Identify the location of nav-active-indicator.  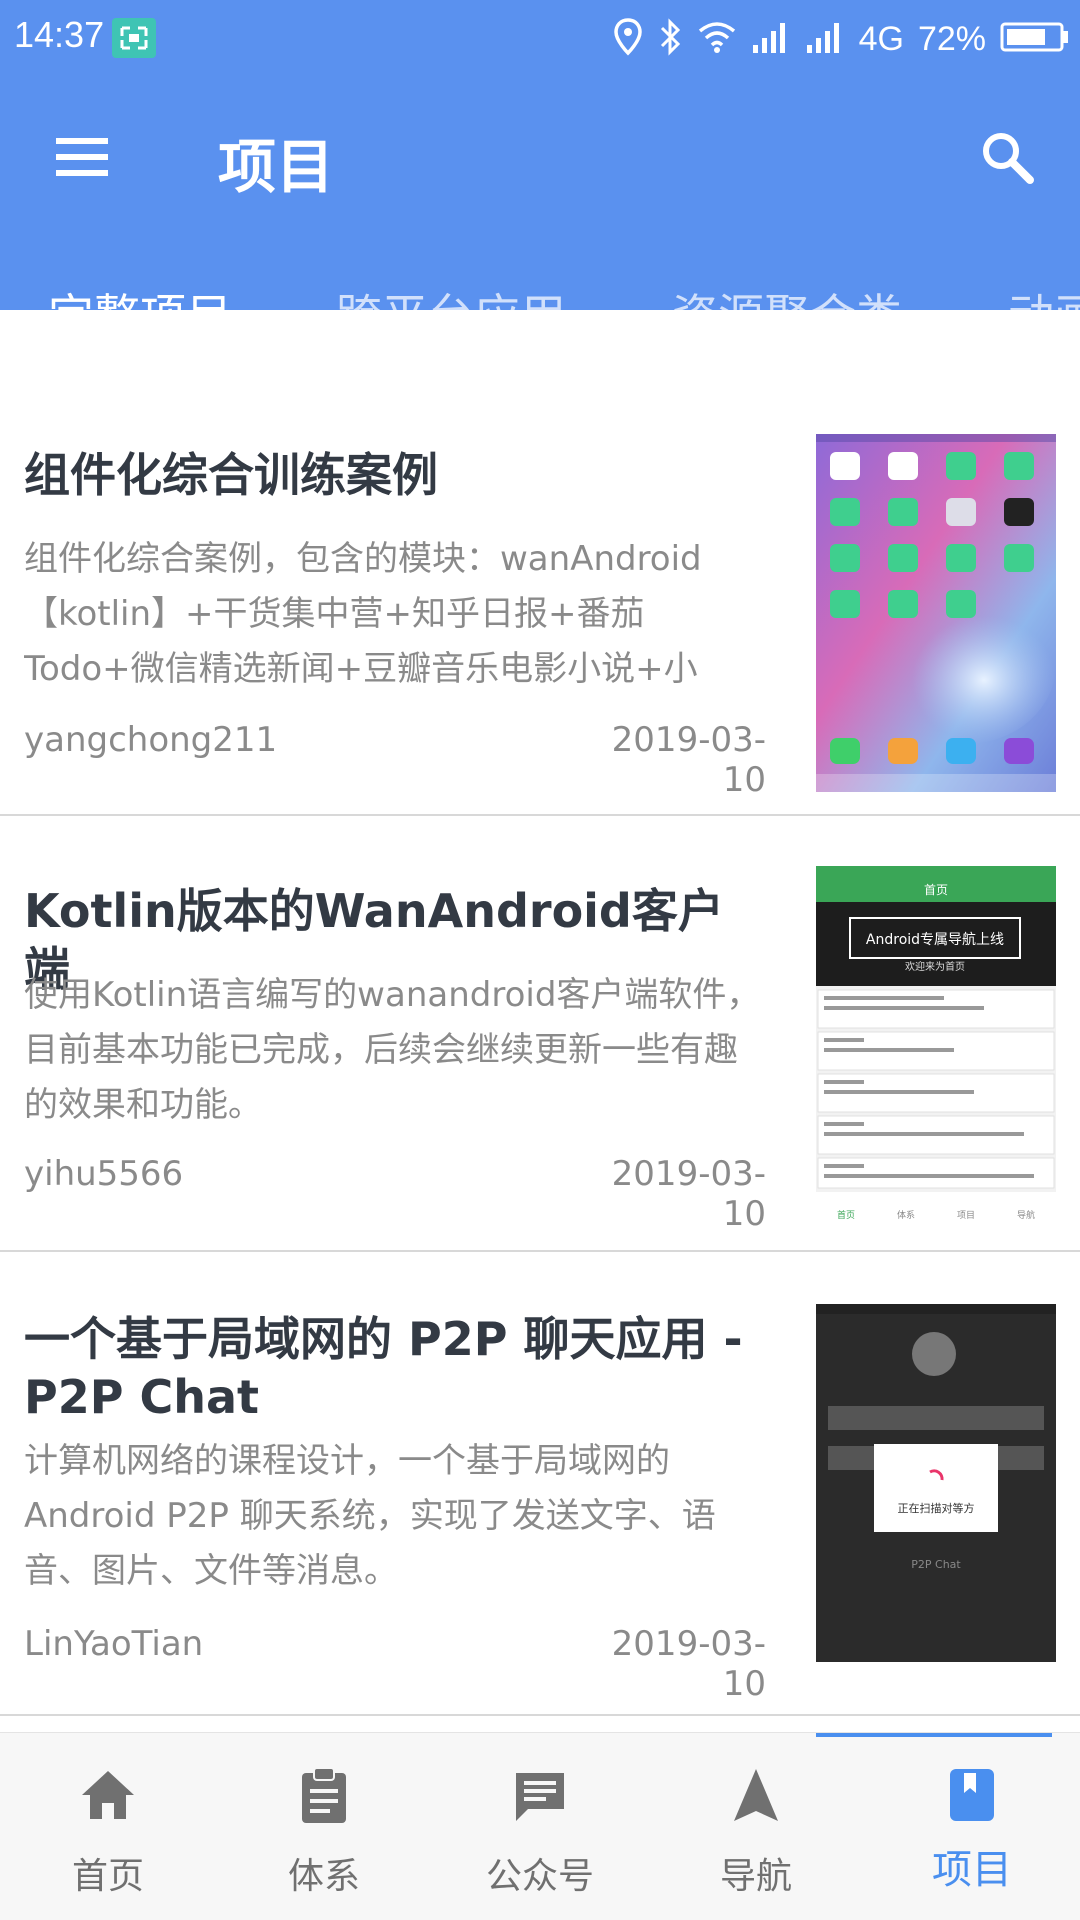
(934, 1735).